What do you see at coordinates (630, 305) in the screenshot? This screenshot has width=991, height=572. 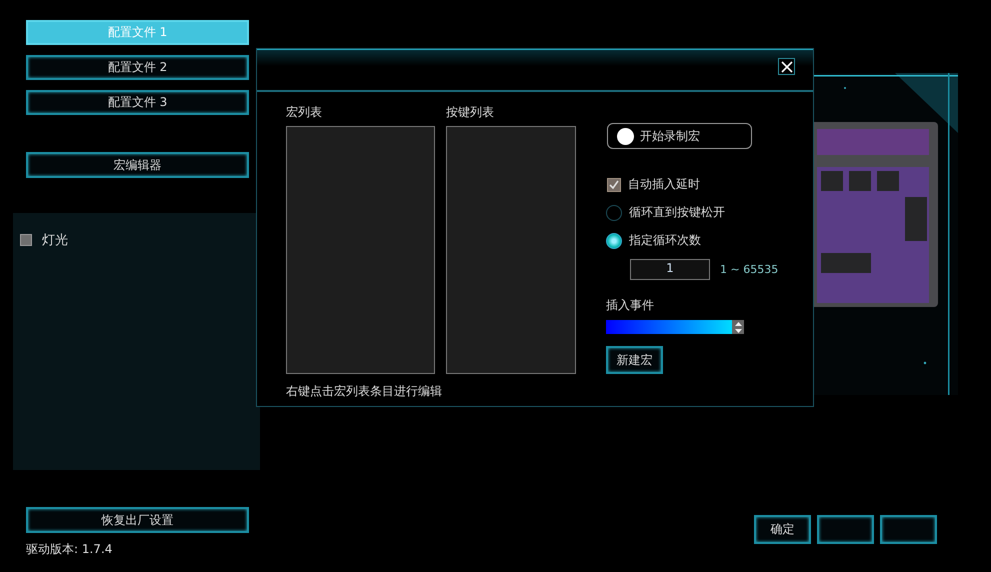 I see `insert-event-label: 插入事件` at bounding box center [630, 305].